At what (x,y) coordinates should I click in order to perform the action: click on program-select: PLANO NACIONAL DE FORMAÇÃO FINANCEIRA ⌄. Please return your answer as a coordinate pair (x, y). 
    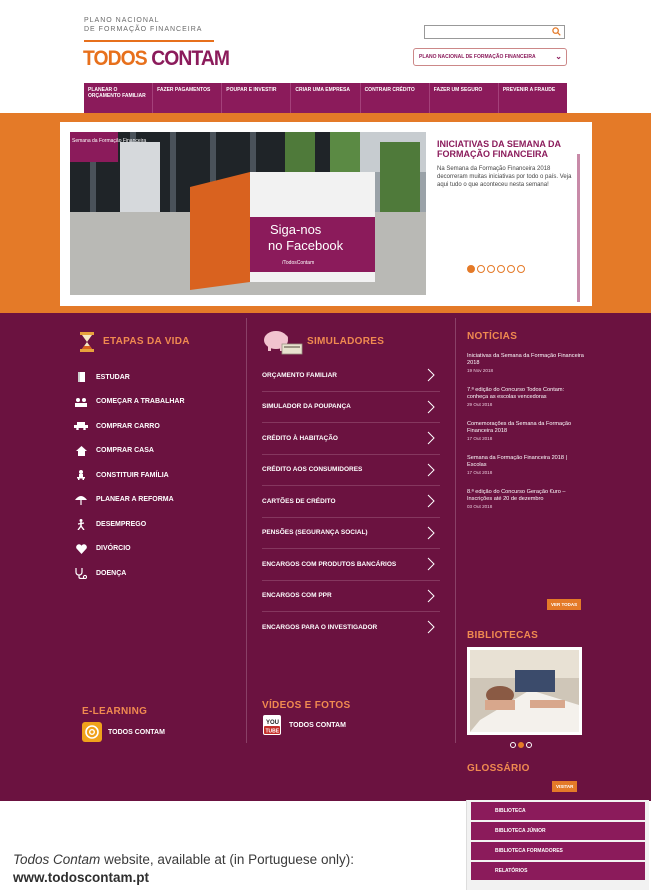
    Looking at the image, I should click on (490, 57).